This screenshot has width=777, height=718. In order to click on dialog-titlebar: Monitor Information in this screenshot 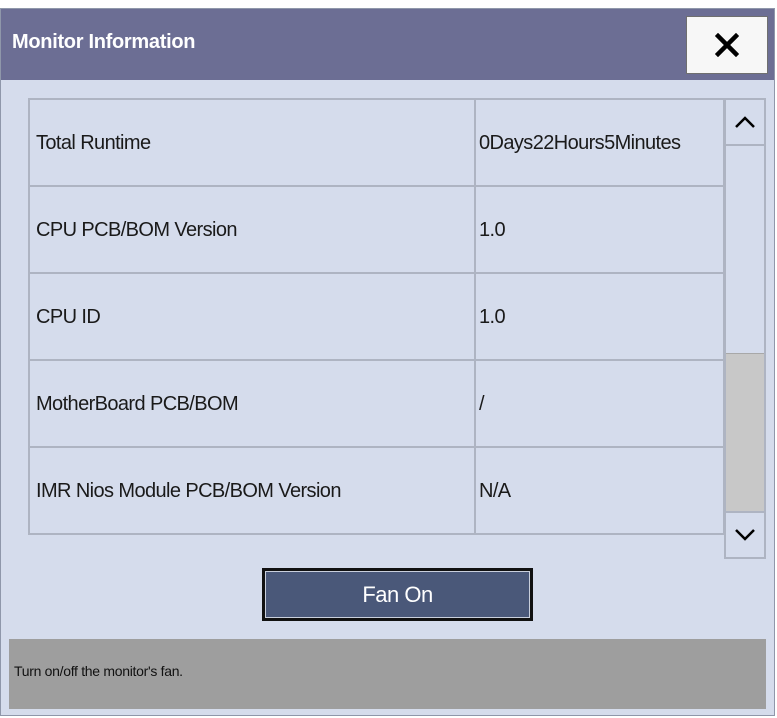, I will do `click(387, 44)`.